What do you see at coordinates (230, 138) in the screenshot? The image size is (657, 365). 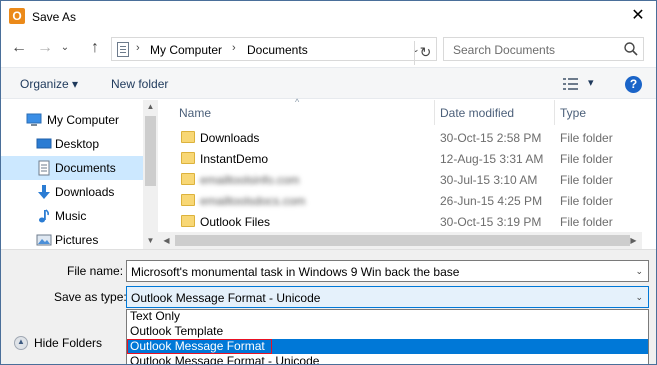 I see `file-name: Downloads` at bounding box center [230, 138].